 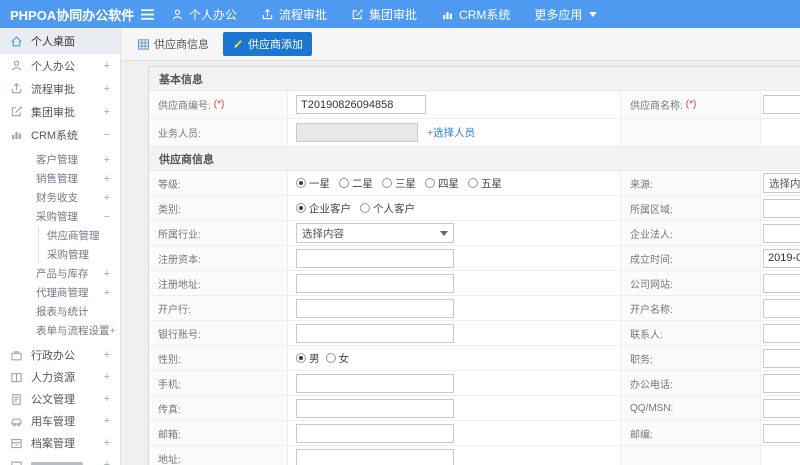 I want to click on position-input, so click(x=781, y=358).